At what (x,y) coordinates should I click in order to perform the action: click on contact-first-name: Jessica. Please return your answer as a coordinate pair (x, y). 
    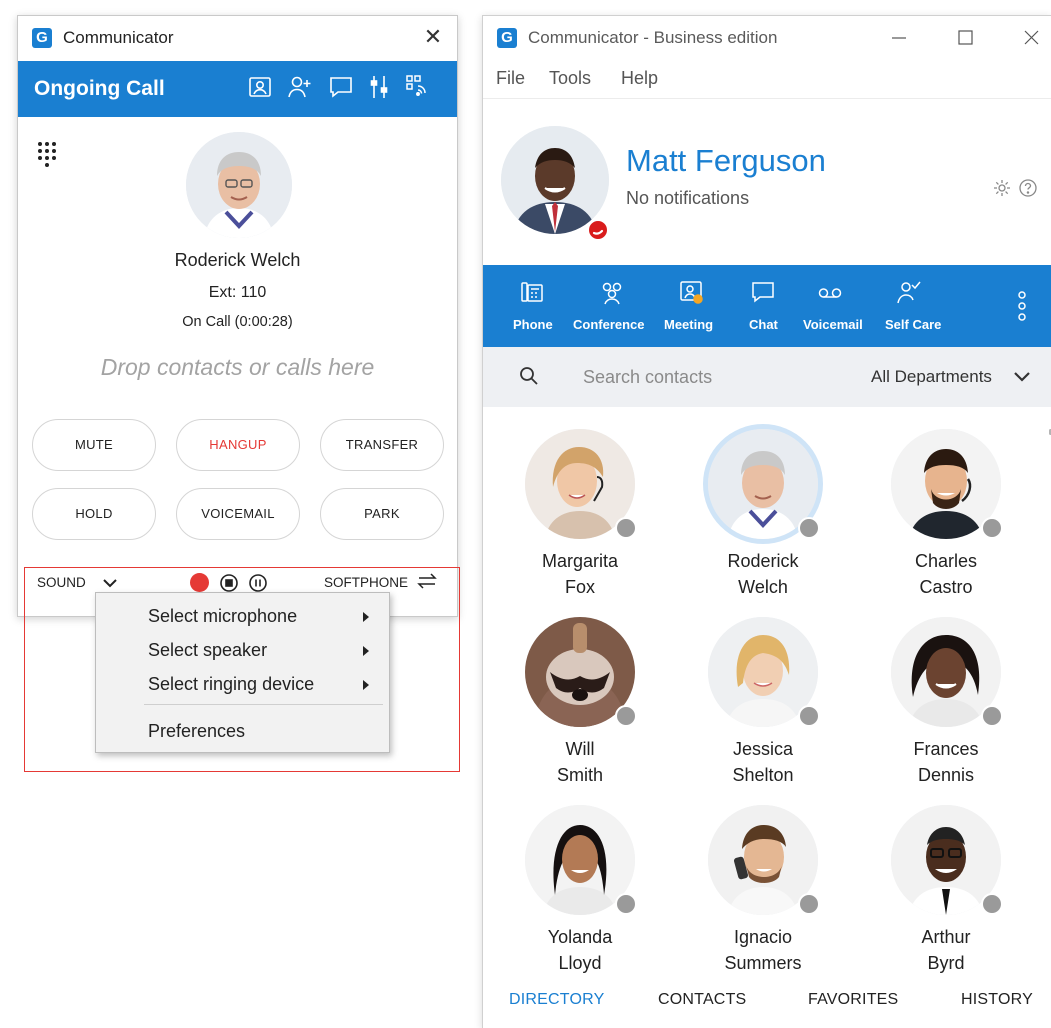
    Looking at the image, I should click on (763, 749).